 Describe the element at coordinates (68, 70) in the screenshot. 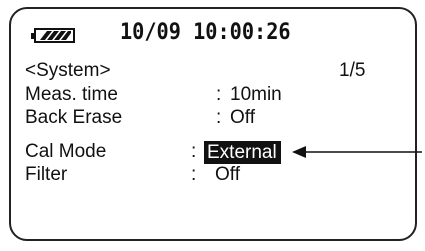

I see `screen-title: <System>` at that location.